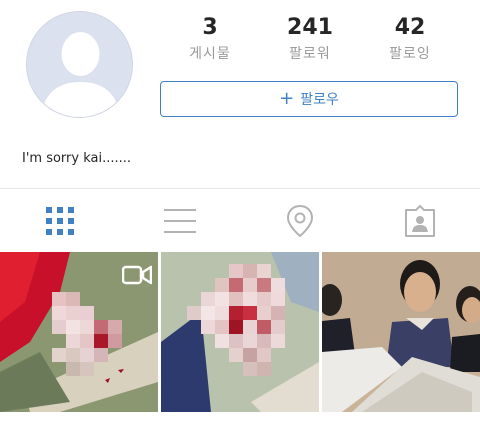  What do you see at coordinates (210, 54) in the screenshot?
I see `posts-label: 게시물` at bounding box center [210, 54].